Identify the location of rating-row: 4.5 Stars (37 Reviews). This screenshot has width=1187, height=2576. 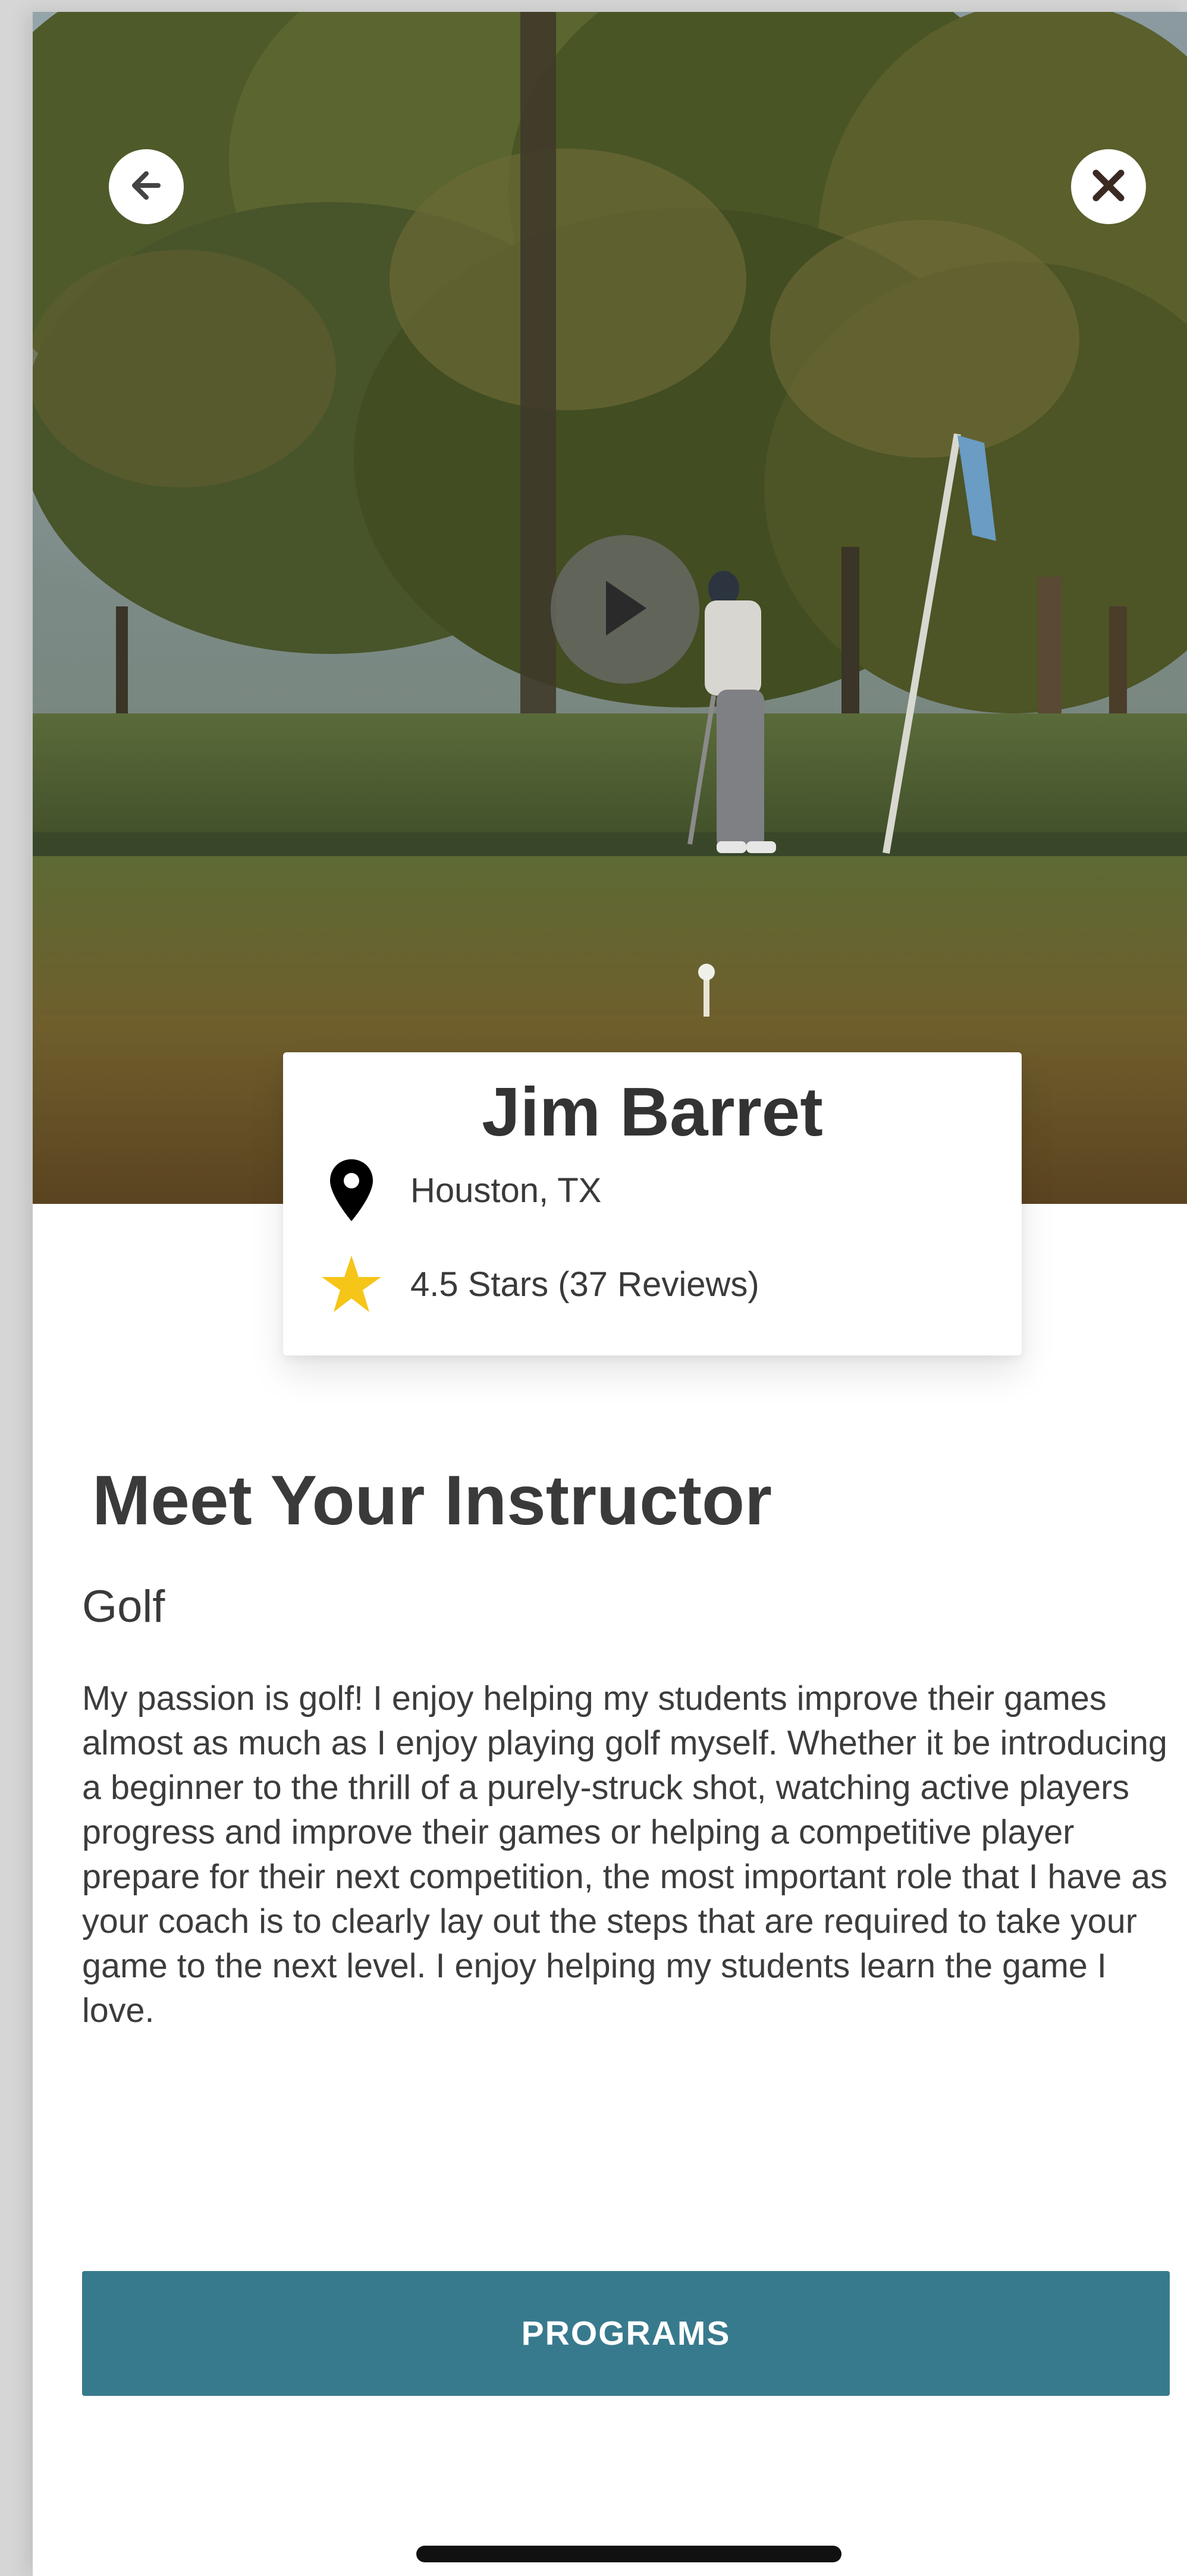
(539, 1284).